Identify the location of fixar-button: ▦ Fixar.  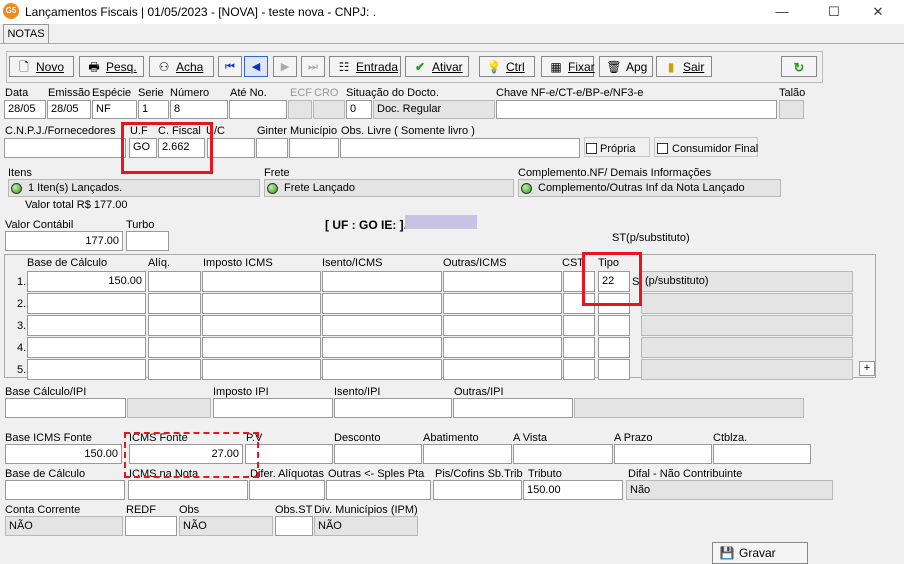
(568, 66).